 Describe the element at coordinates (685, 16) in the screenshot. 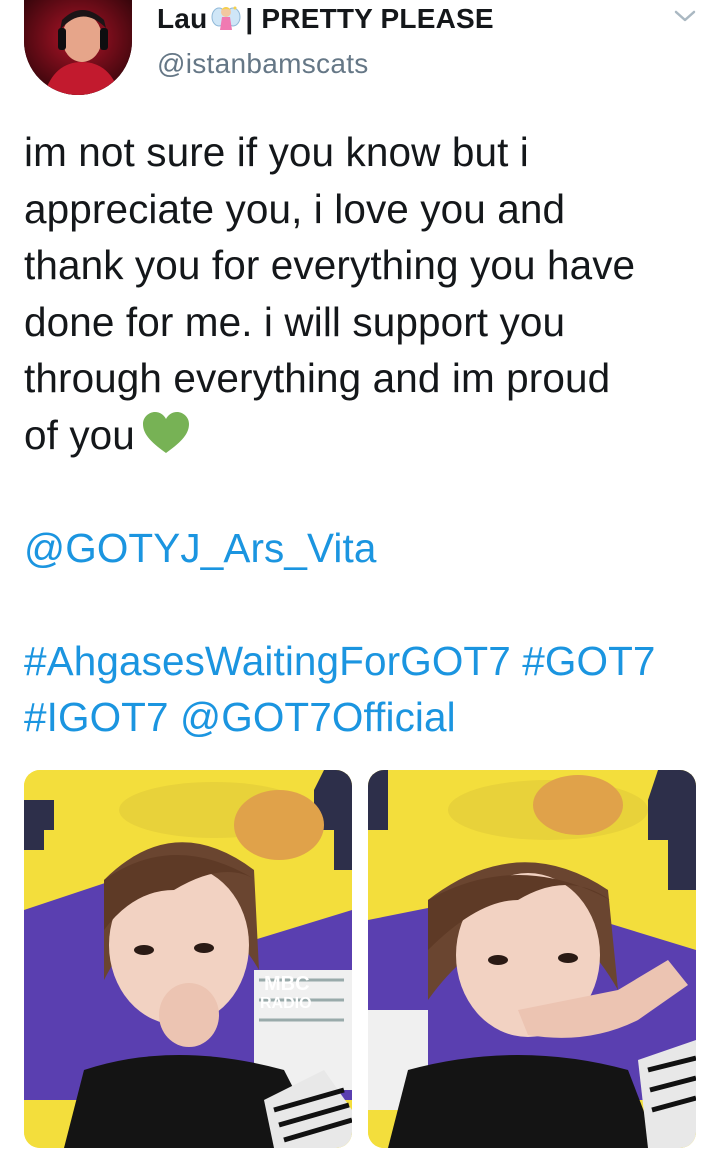

I see `chevron-down-icon` at that location.